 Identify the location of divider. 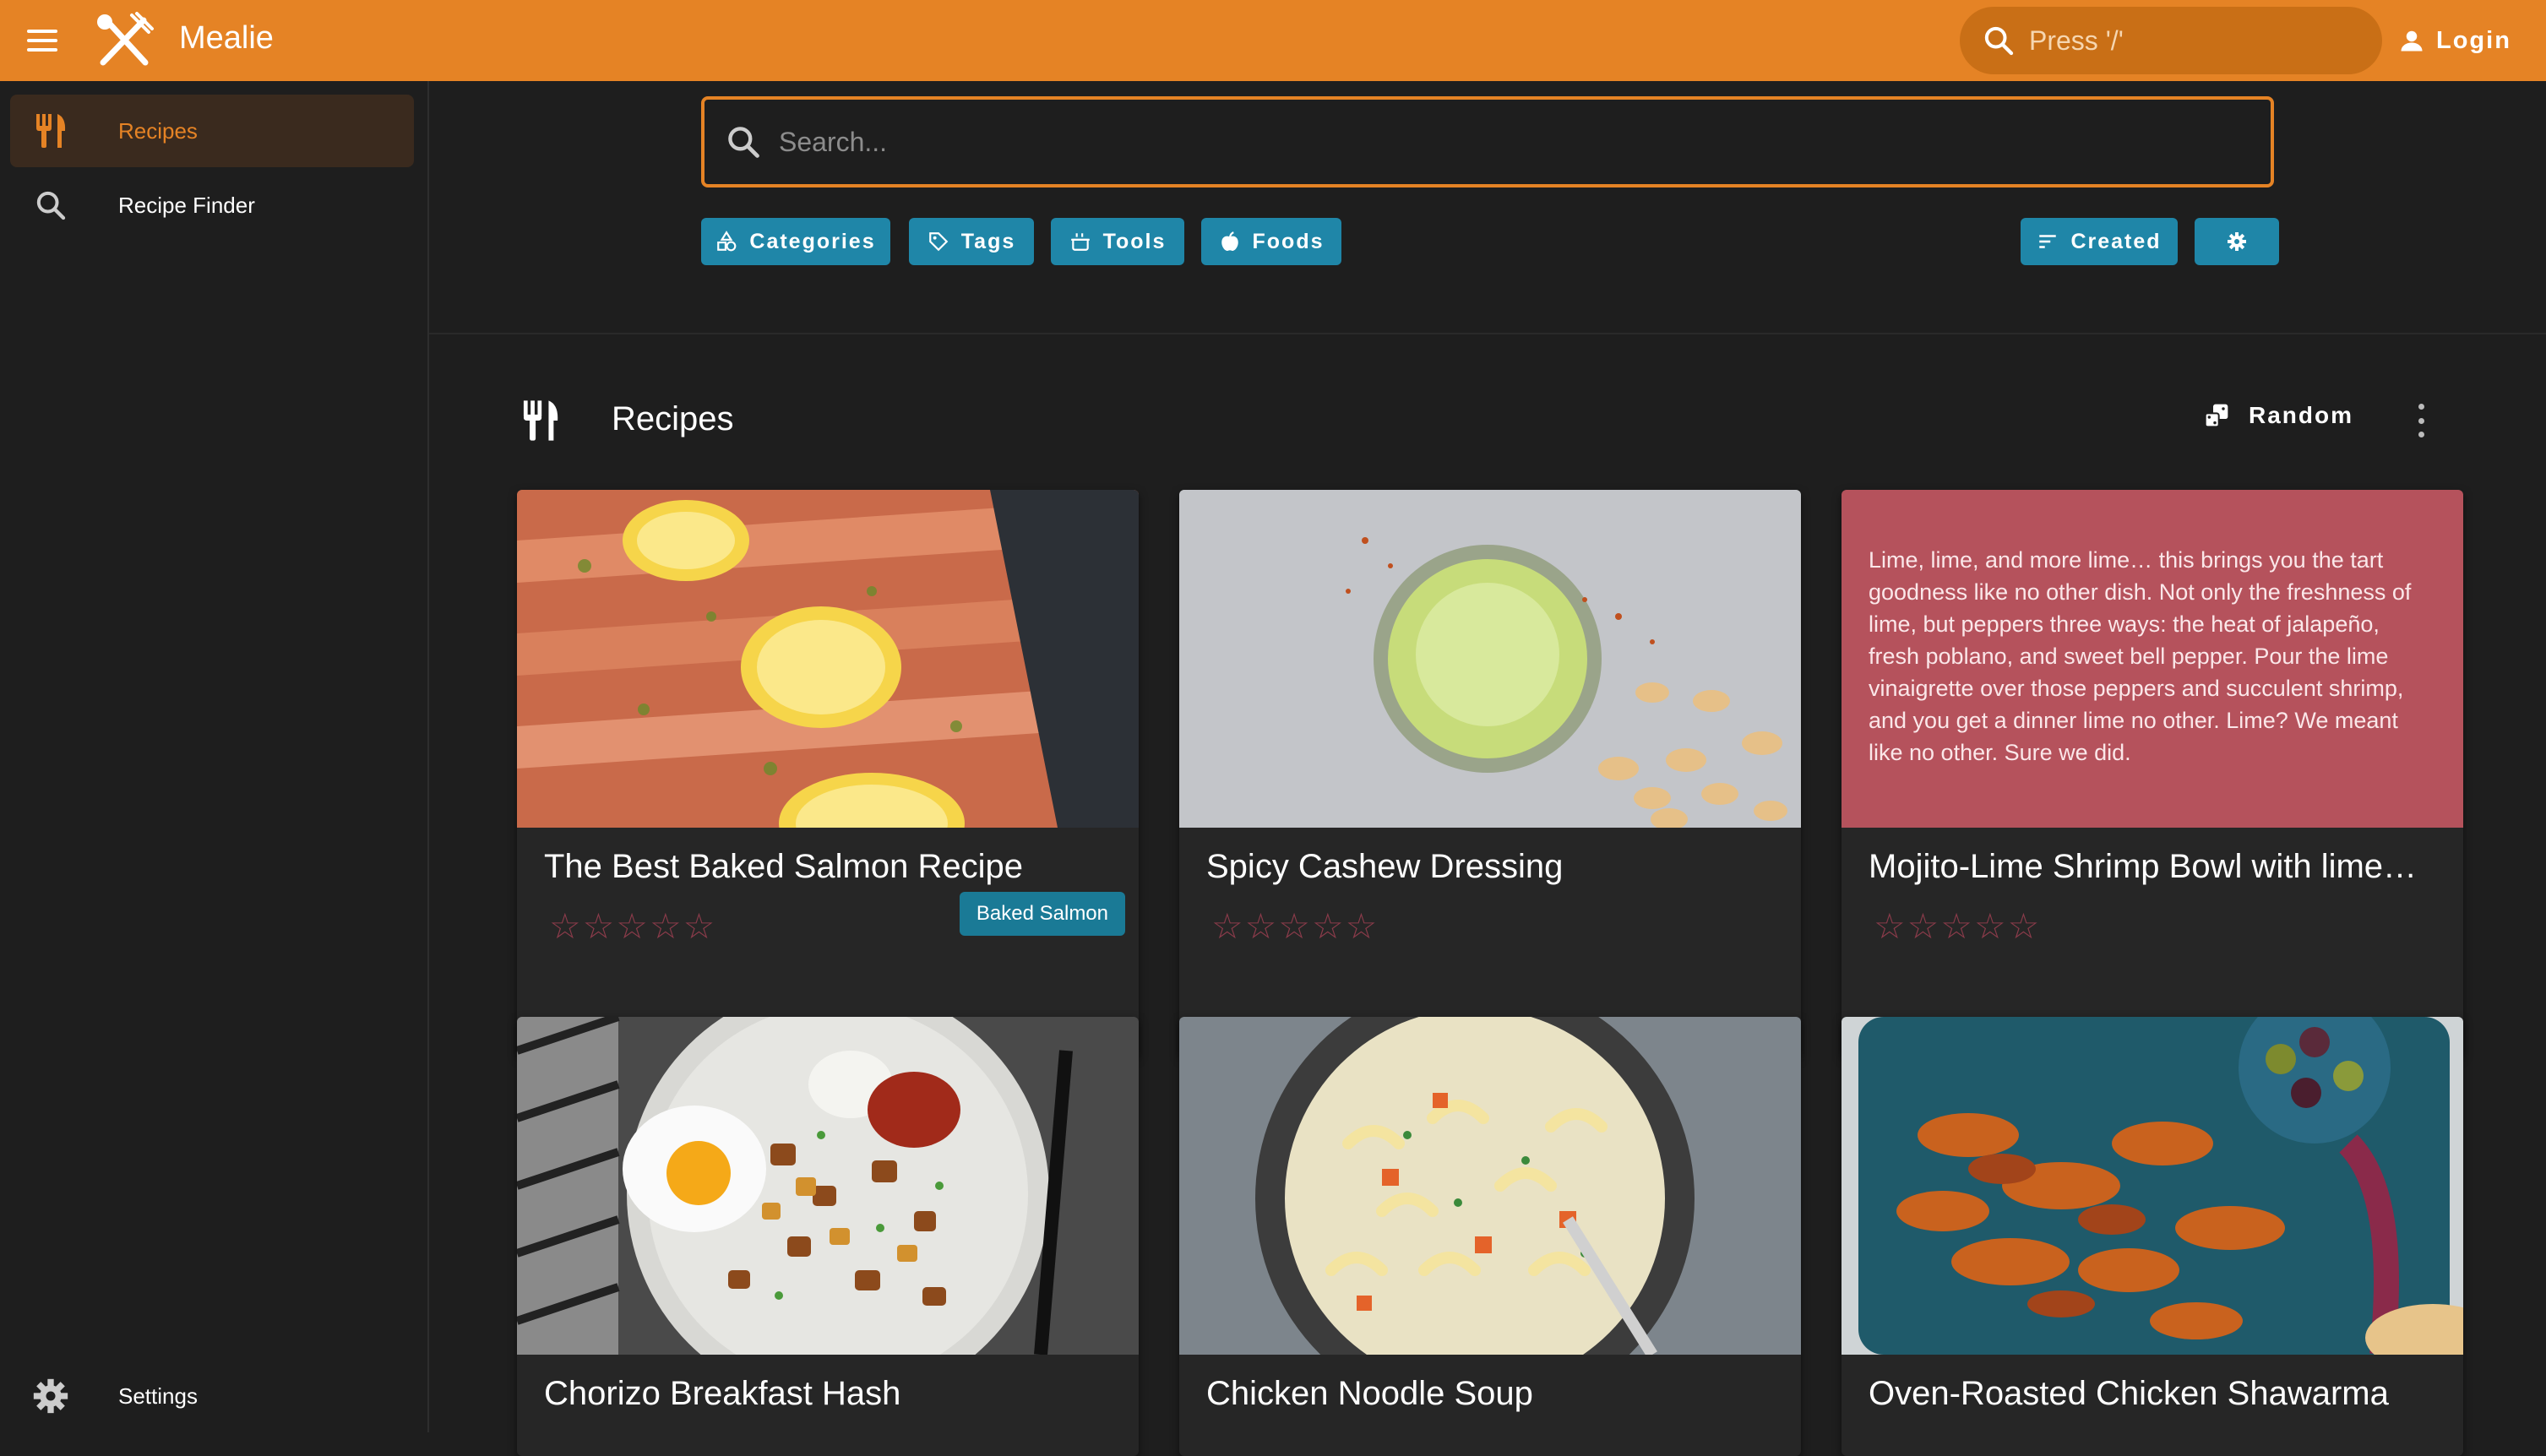
(1487, 333).